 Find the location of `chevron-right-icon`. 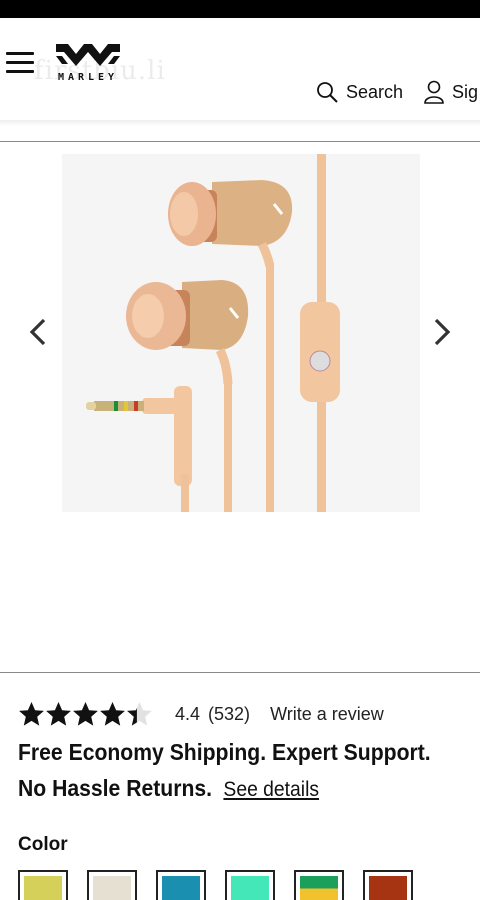

chevron-right-icon is located at coordinates (442, 332).